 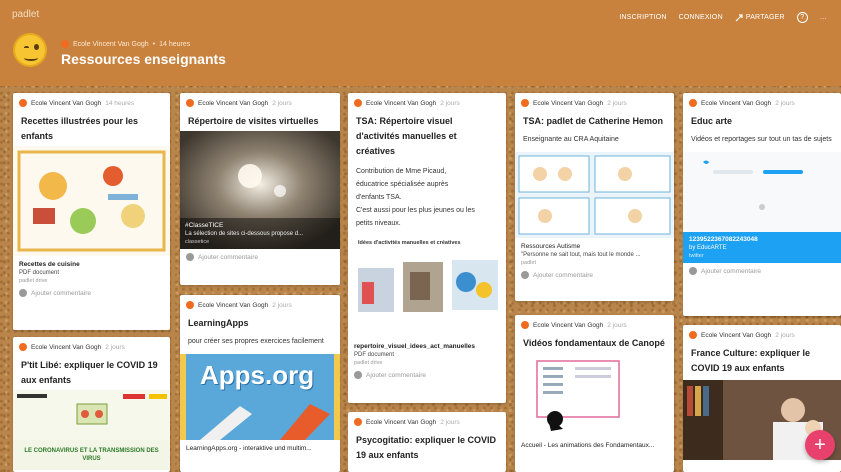 What do you see at coordinates (143, 59) in the screenshot?
I see `page-title: Ressources enseignants` at bounding box center [143, 59].